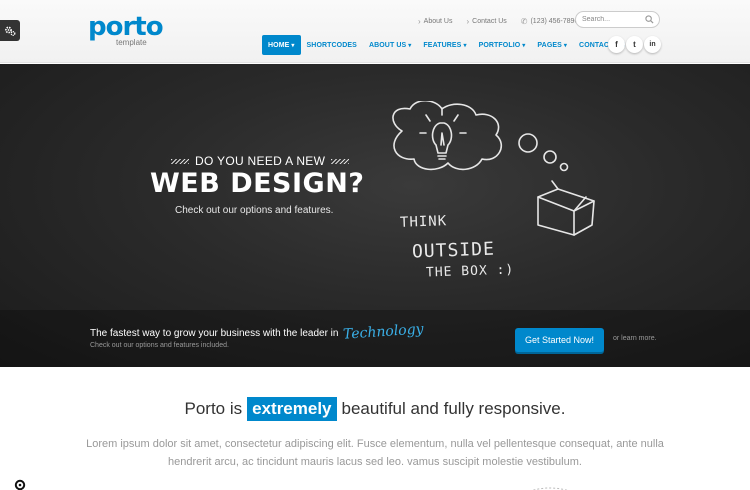 This screenshot has height=490, width=750. Describe the element at coordinates (634, 44) in the screenshot. I see `twitter-icon: t` at that location.